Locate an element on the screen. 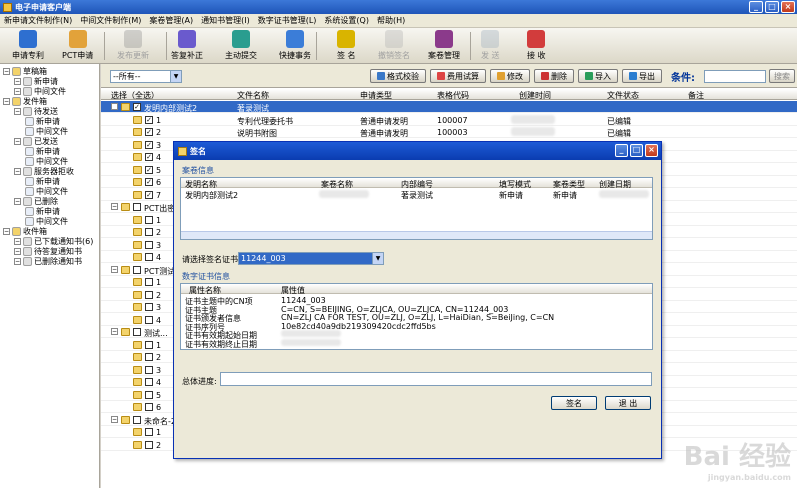 The height and width of the screenshot is (488, 797). menu-help: 帮助(H) is located at coordinates (391, 20).